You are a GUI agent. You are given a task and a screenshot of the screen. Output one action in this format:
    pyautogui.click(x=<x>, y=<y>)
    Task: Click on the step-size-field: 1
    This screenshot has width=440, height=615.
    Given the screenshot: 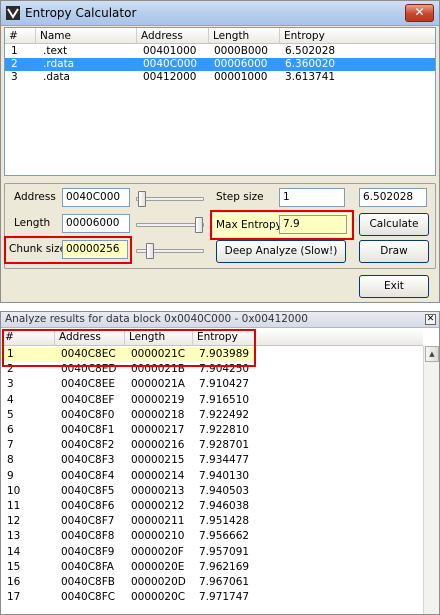 What is the action you would take?
    pyautogui.click(x=312, y=197)
    